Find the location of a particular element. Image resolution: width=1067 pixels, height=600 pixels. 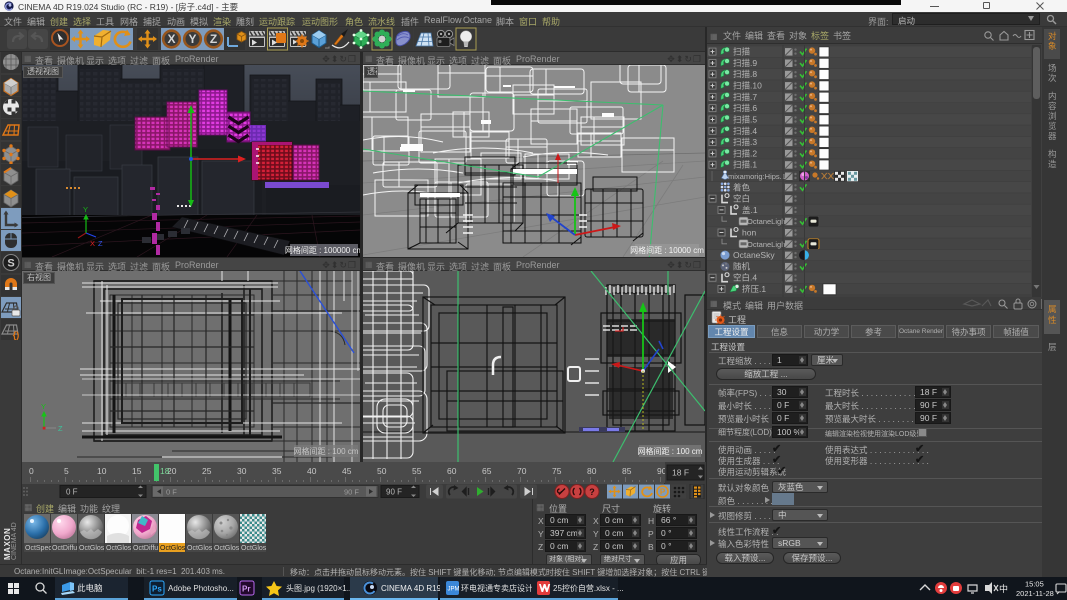

svg-text: 80 is located at coordinates (592, 471).